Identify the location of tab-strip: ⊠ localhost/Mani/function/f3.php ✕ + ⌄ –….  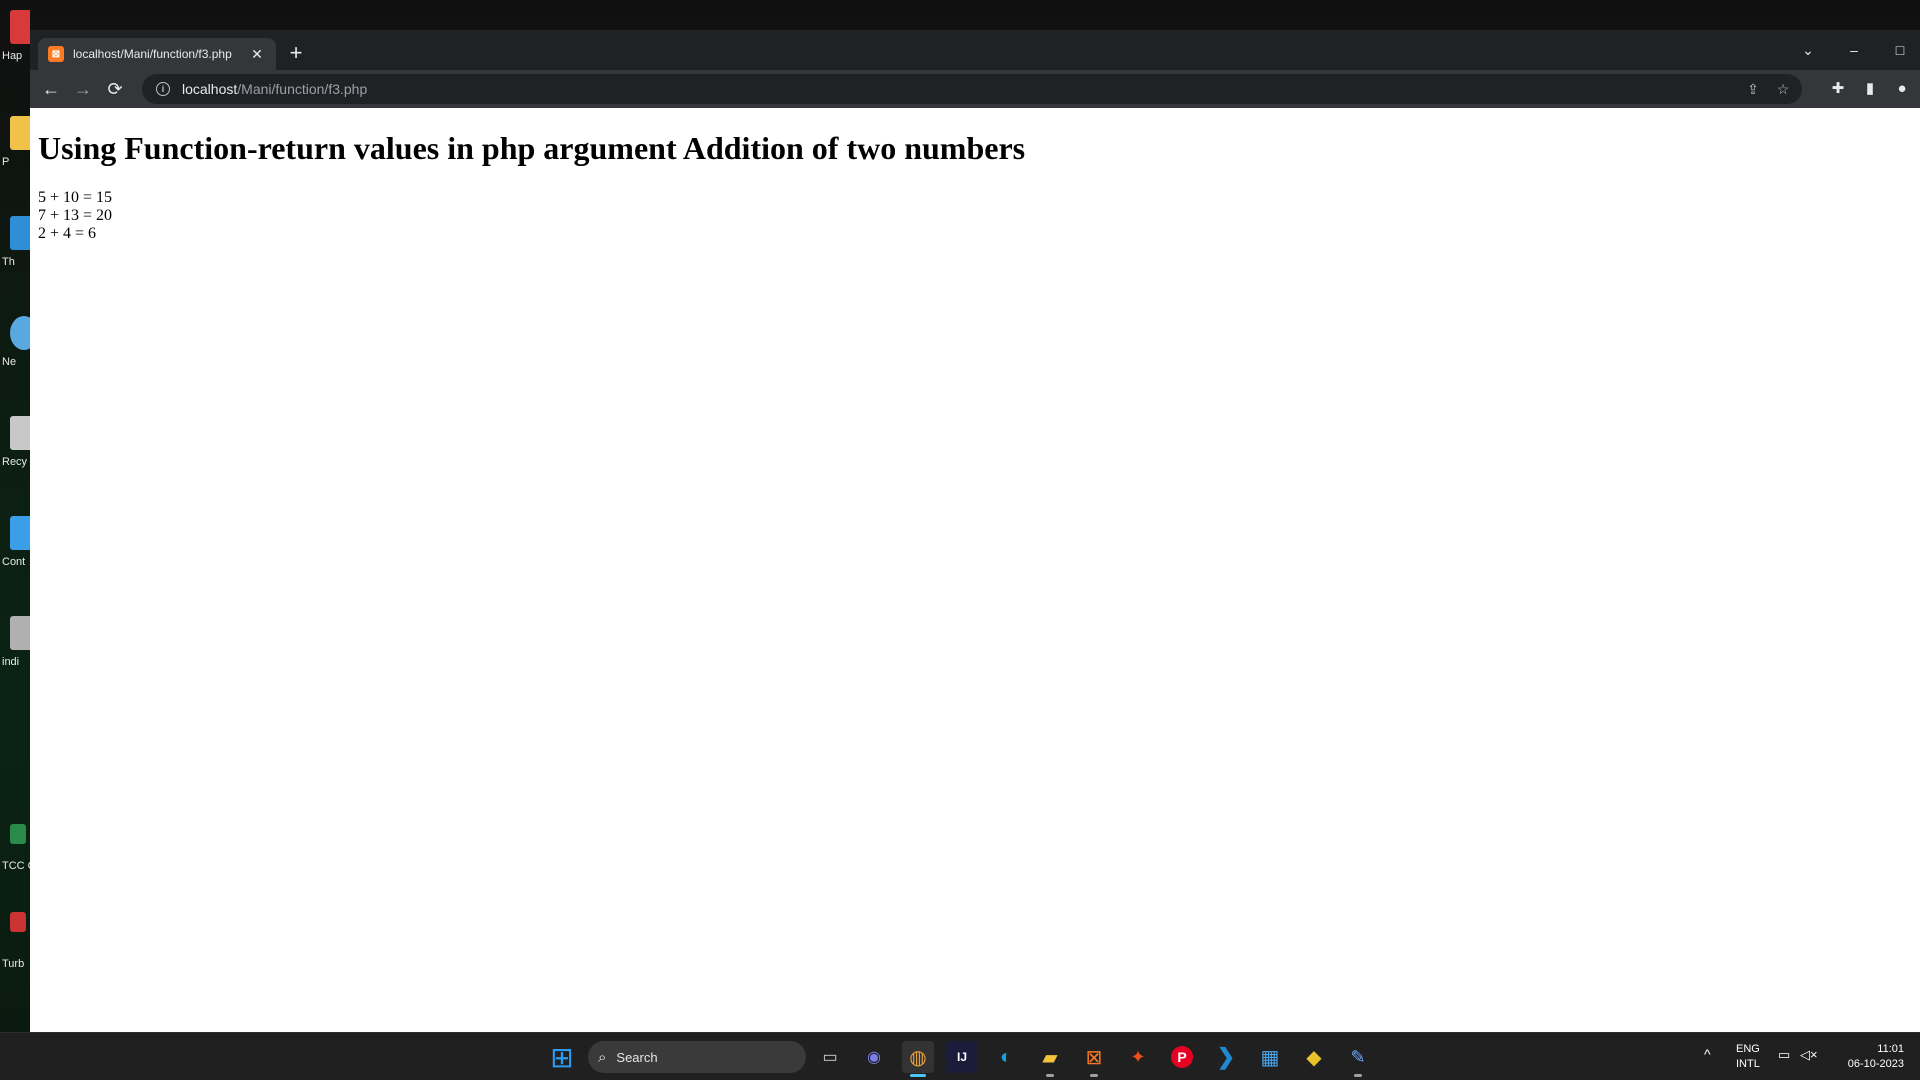
(975, 50).